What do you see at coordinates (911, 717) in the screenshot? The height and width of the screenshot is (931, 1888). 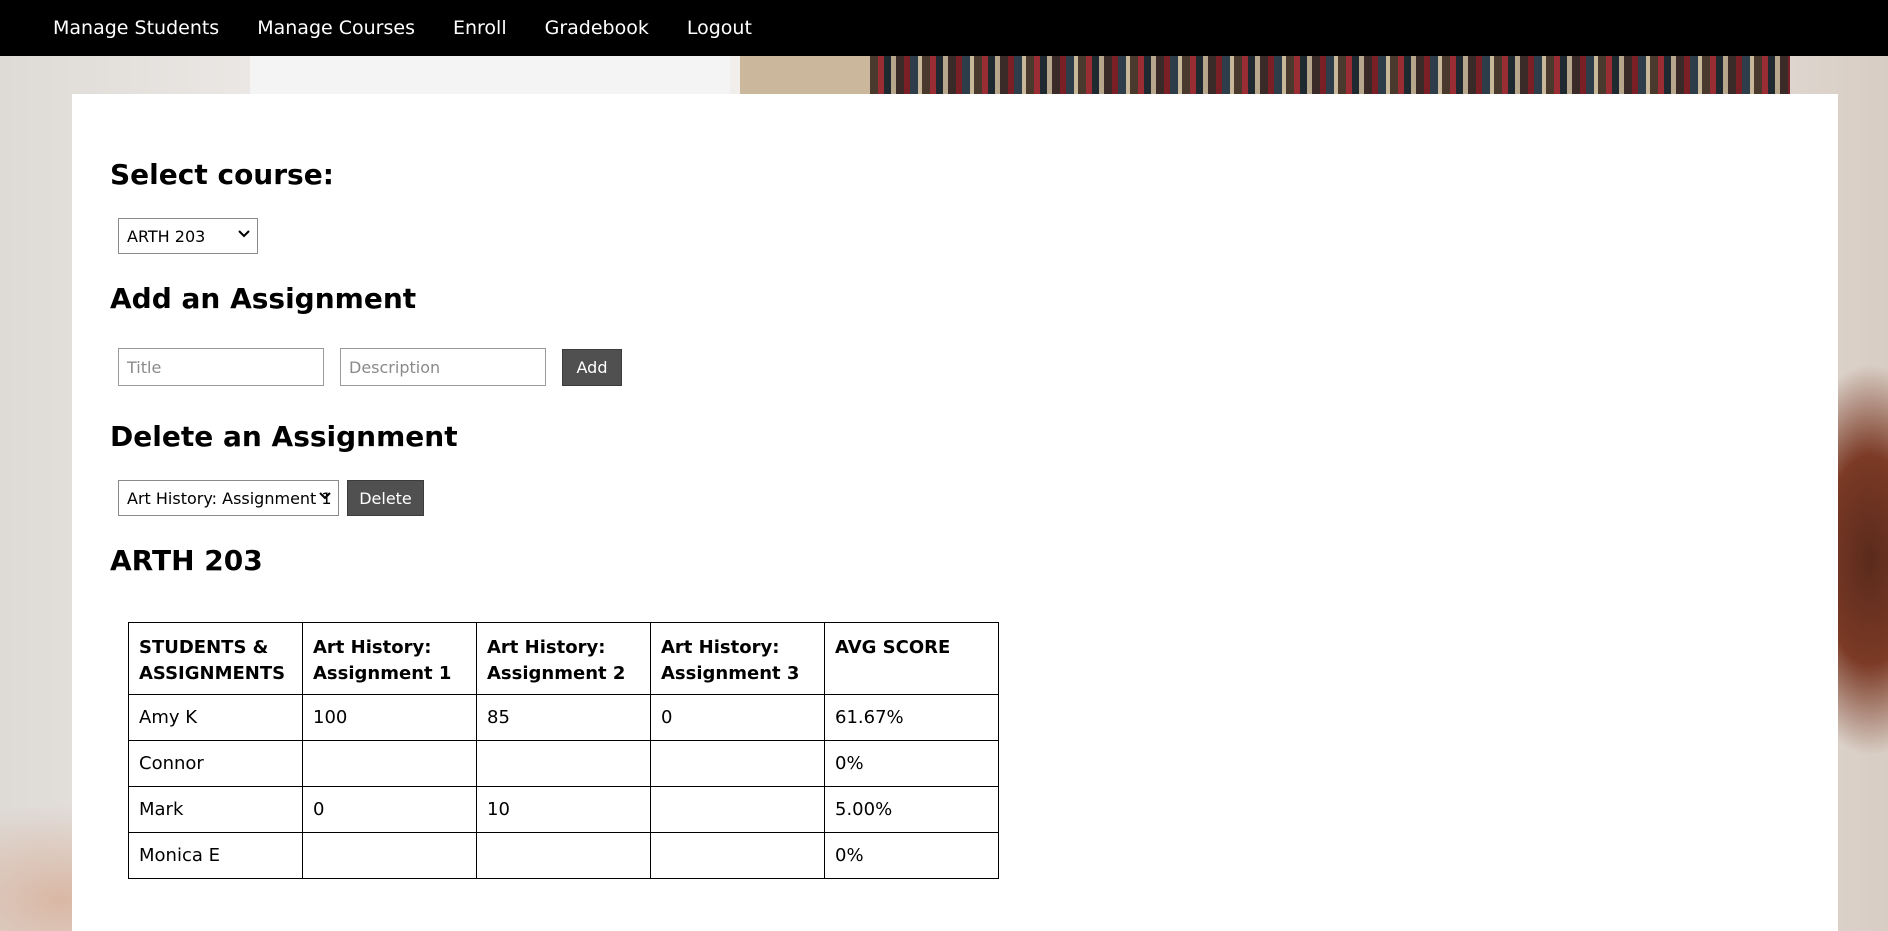 I see `avg-score-cell: 61.67%` at bounding box center [911, 717].